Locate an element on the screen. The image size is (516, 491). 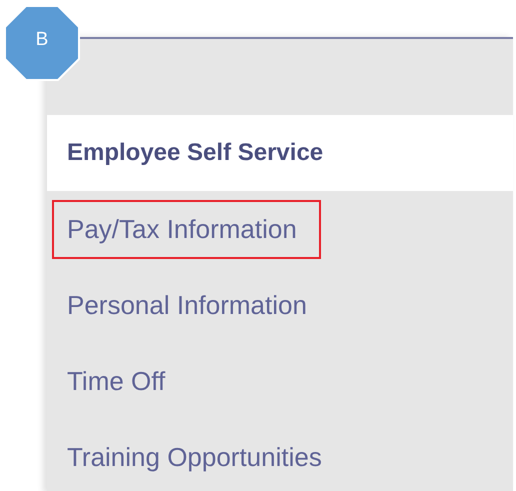
menu-heading: Employee Self Service is located at coordinates (195, 153).